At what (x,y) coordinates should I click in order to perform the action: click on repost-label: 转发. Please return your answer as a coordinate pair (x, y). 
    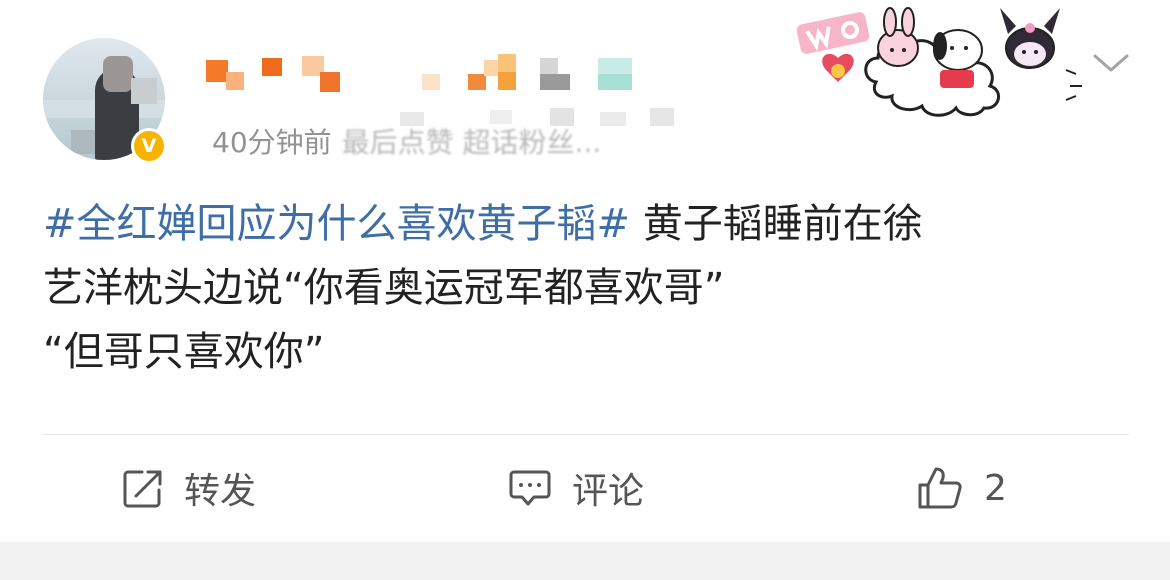
    Looking at the image, I should click on (220, 491).